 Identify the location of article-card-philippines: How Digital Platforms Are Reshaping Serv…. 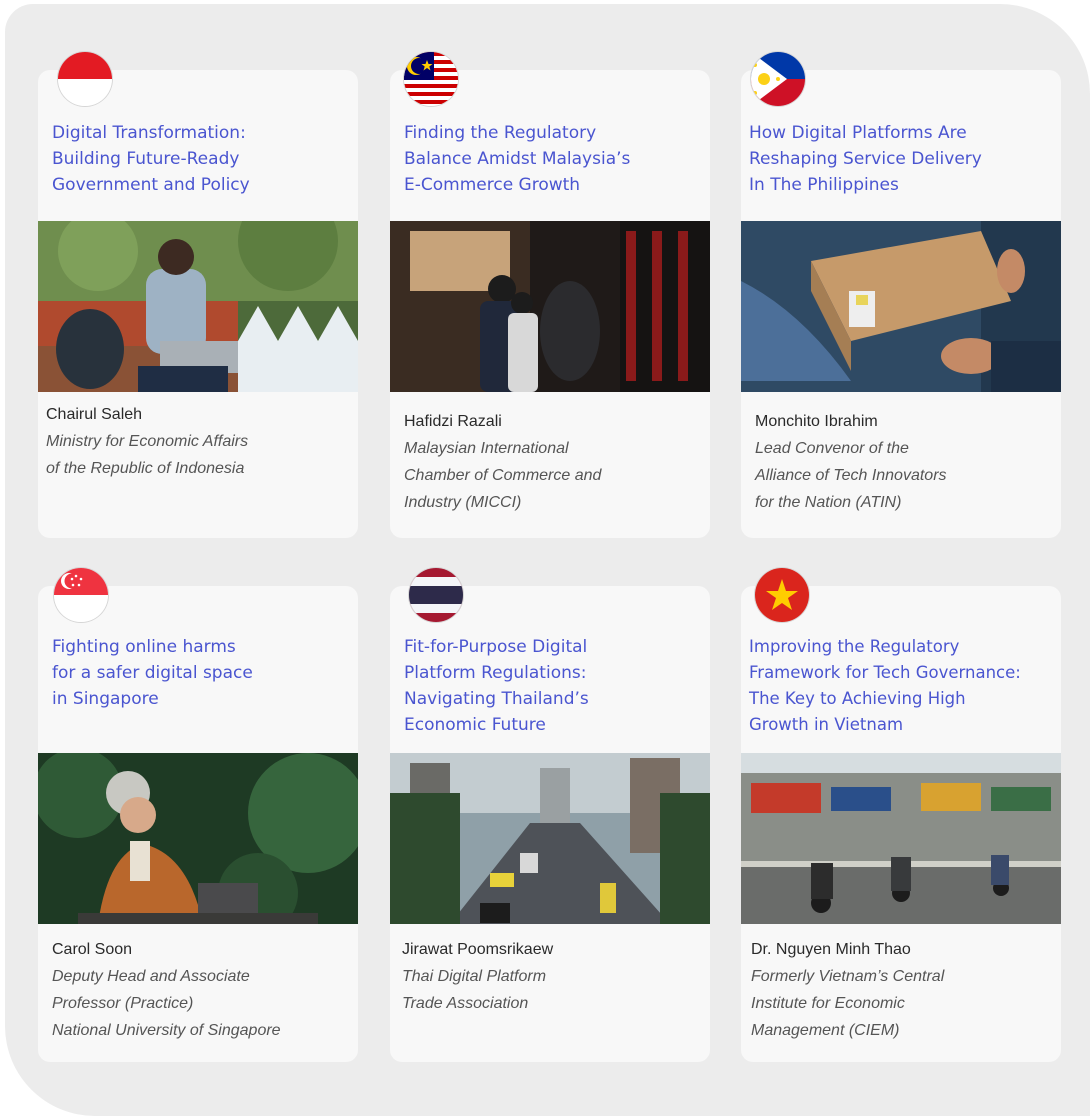
(901, 295).